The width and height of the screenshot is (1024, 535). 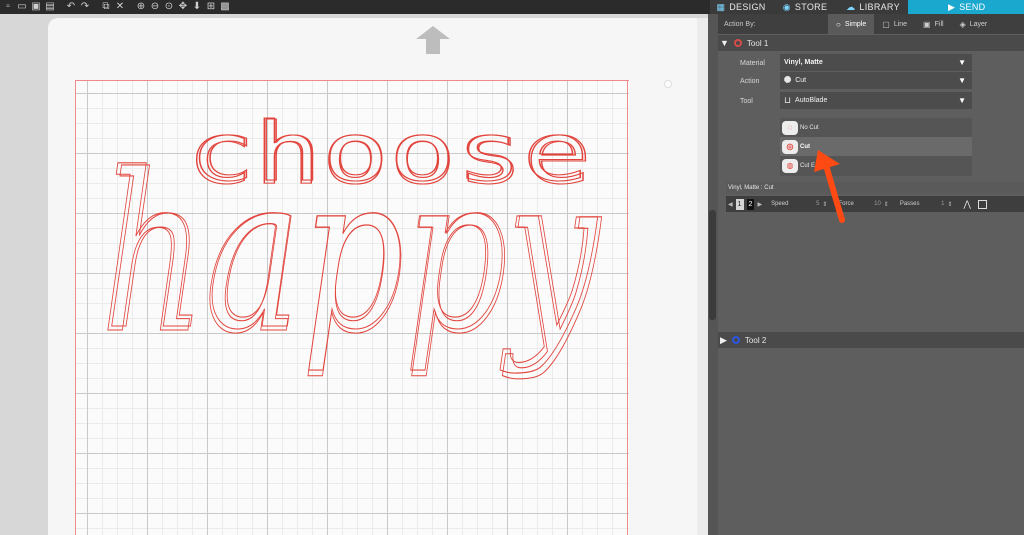 I want to click on passes-label: Passes, so click(x=909, y=204).